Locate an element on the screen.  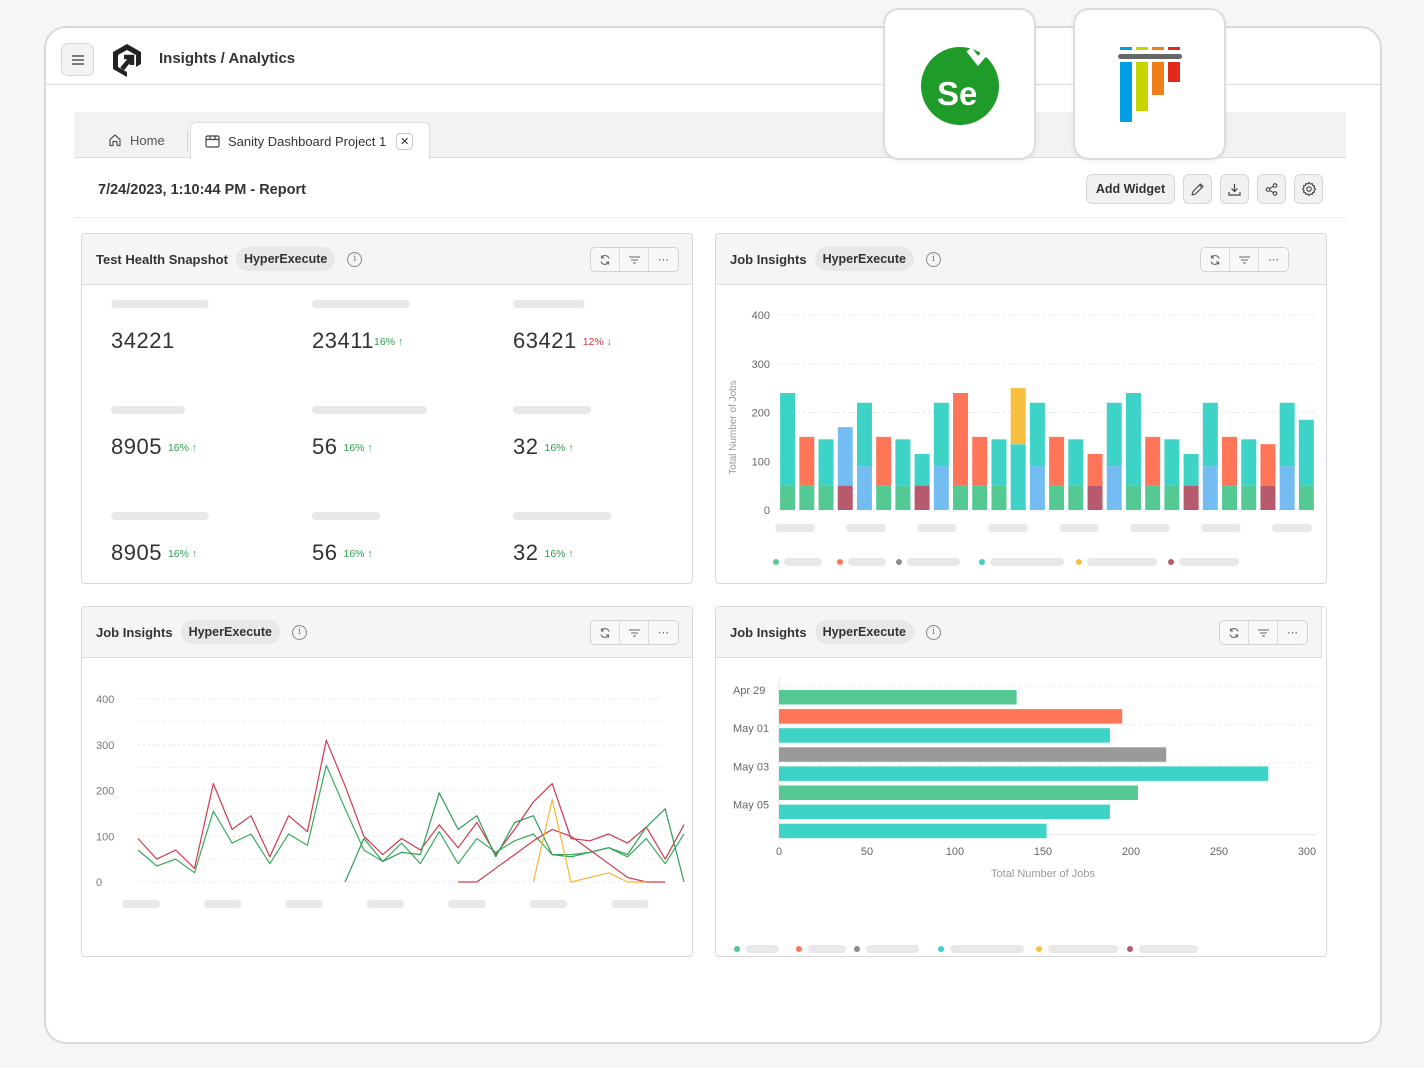
x-tick-label: 250 is located at coordinates (1219, 852).